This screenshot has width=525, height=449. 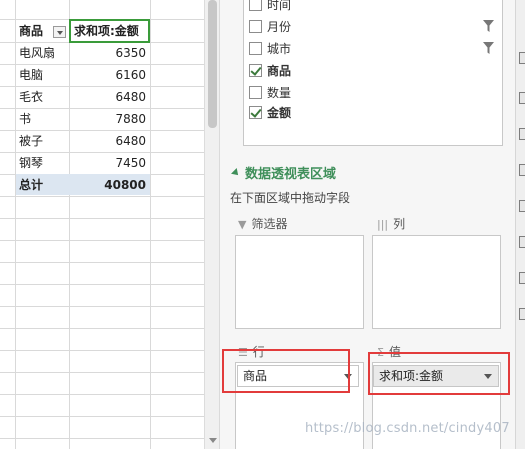 What do you see at coordinates (42, 119) in the screenshot?
I see `row-label-cell: 书` at bounding box center [42, 119].